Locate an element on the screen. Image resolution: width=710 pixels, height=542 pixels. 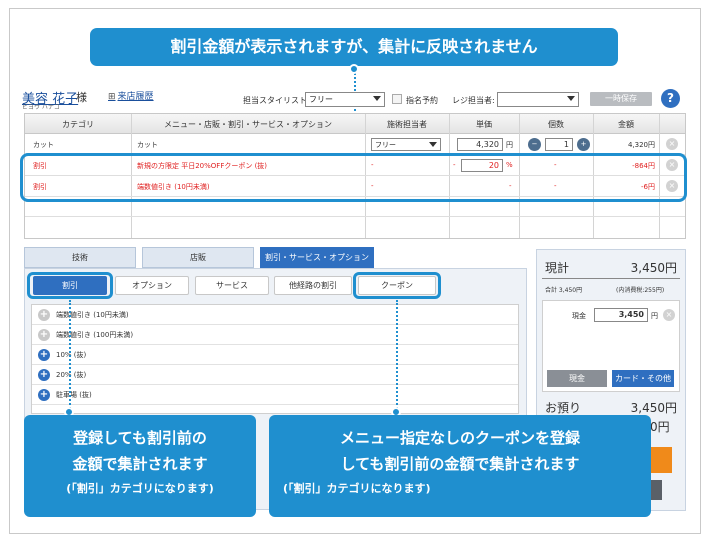
header-staff: 施術担当者 is located at coordinates (407, 124).